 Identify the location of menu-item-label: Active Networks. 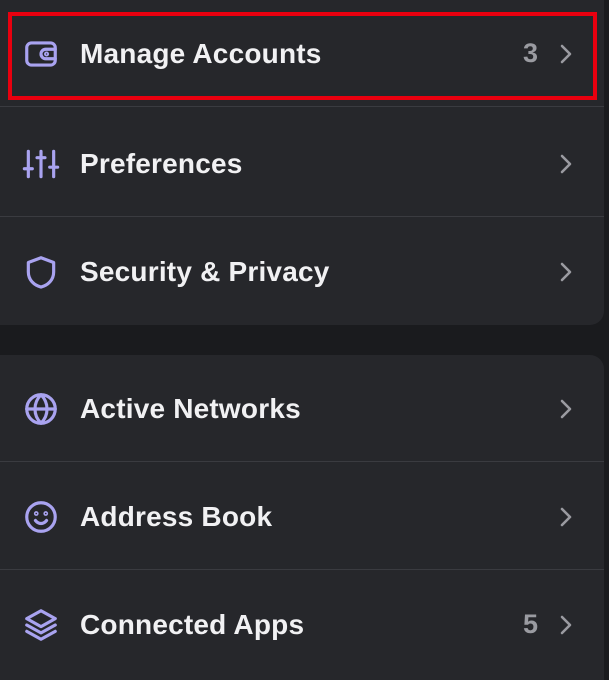
(190, 408).